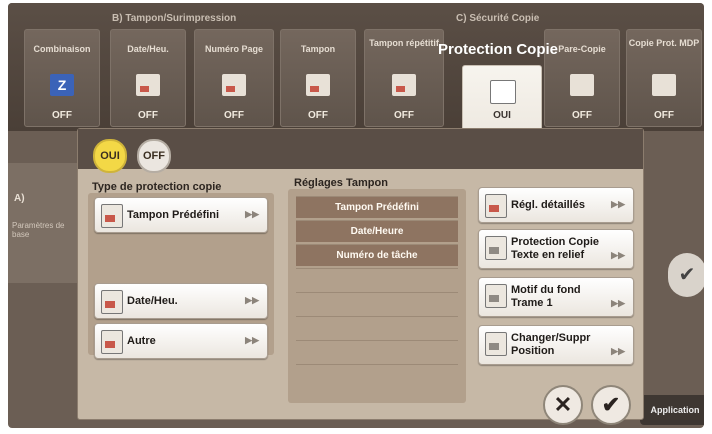  What do you see at coordinates (181, 301) in the screenshot?
I see `date-heure-button: Date/Heu. ▶▶` at bounding box center [181, 301].